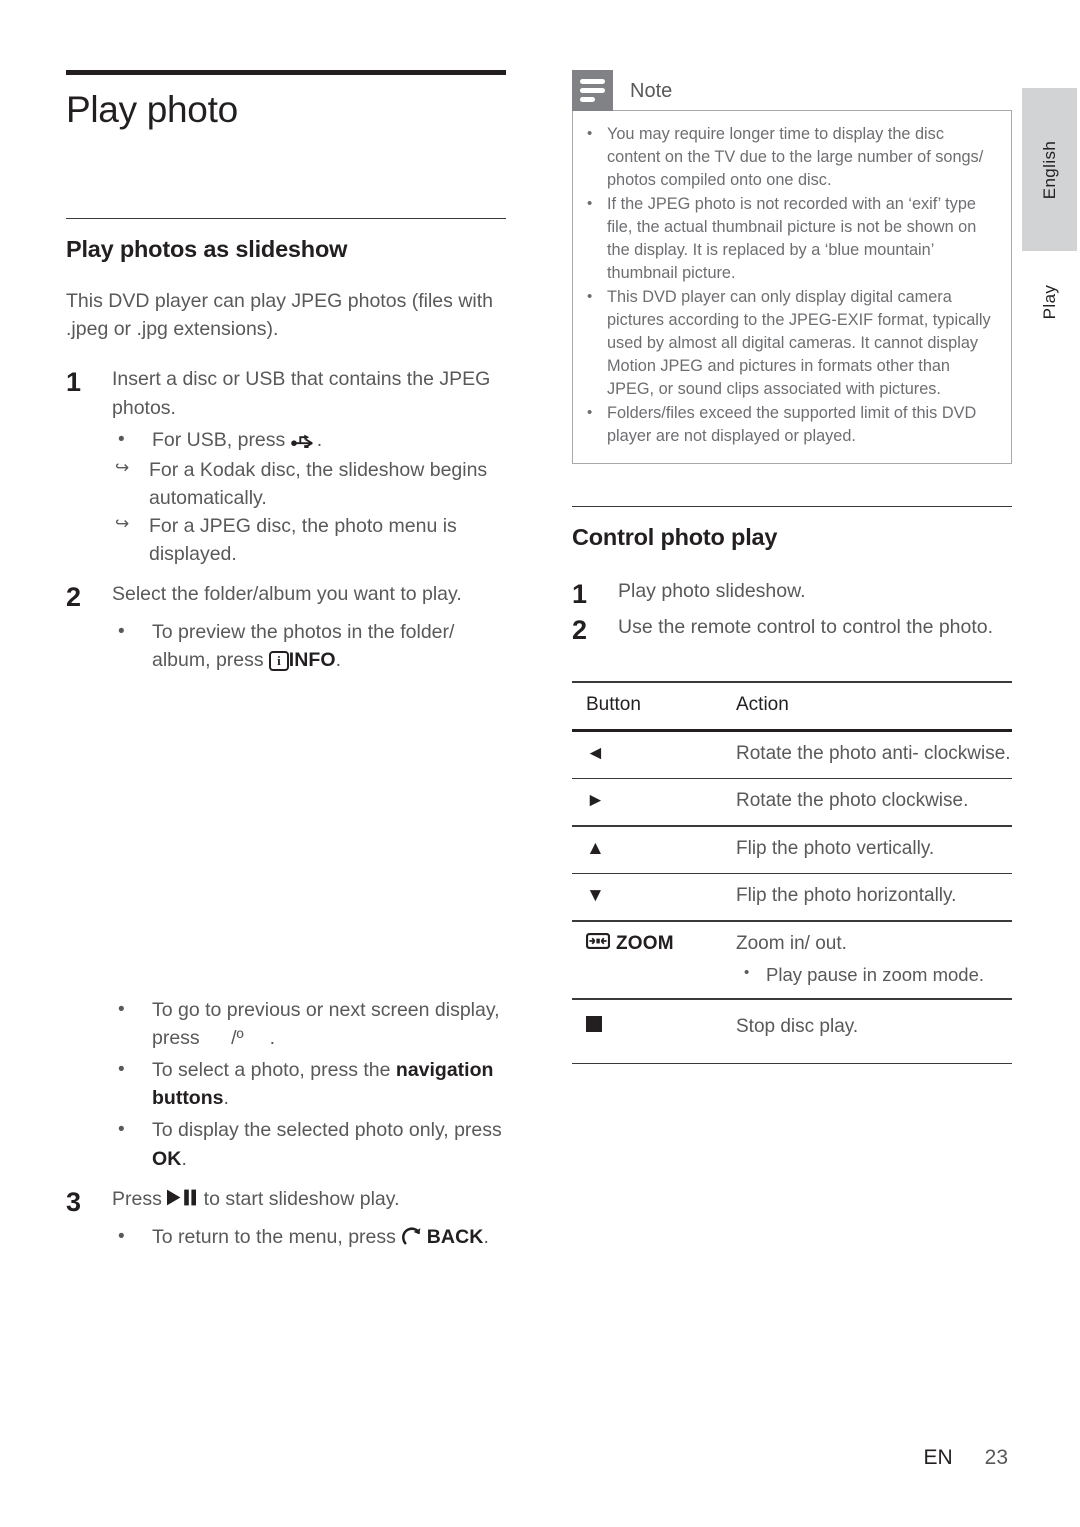 The image size is (1080, 1527). Describe the element at coordinates (712, 591) in the screenshot. I see `control-step-1-text: Play photo slideshow.` at that location.